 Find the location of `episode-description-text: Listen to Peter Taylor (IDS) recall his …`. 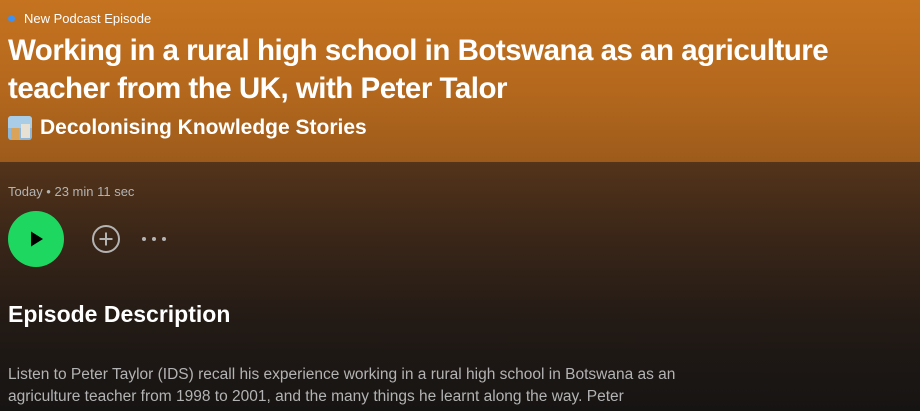

episode-description-text: Listen to Peter Taylor (IDS) recall his … is located at coordinates (342, 385).